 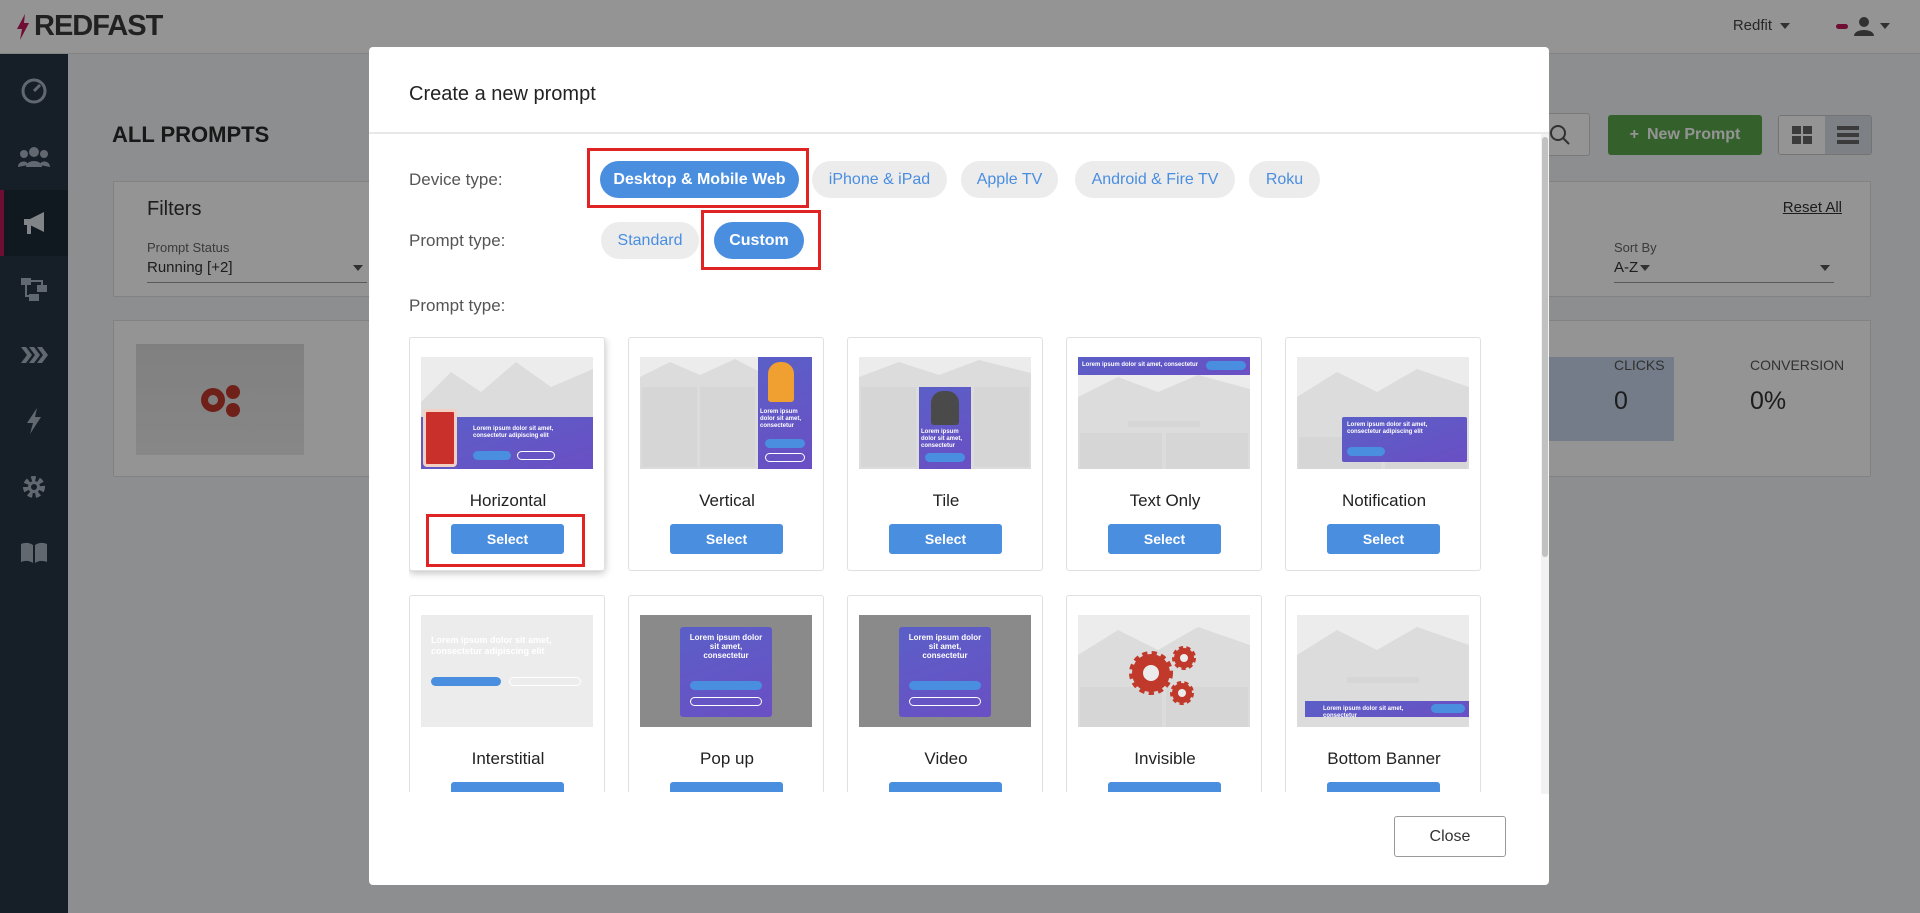 What do you see at coordinates (1384, 500) in the screenshot?
I see `layout-name: Notification` at bounding box center [1384, 500].